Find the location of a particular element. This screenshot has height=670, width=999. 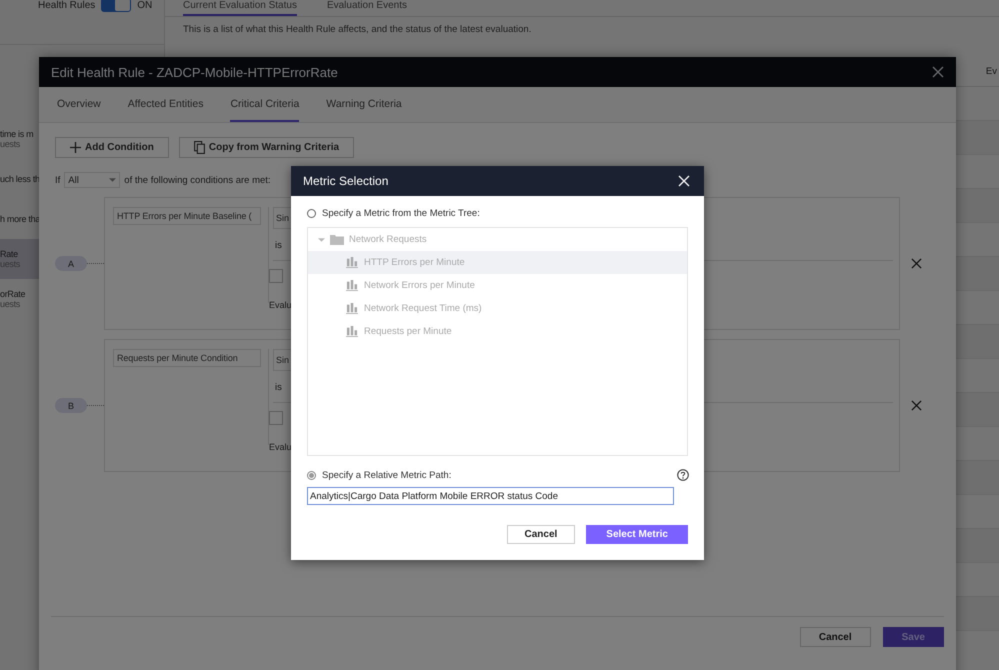

column-header: Ev is located at coordinates (991, 71).